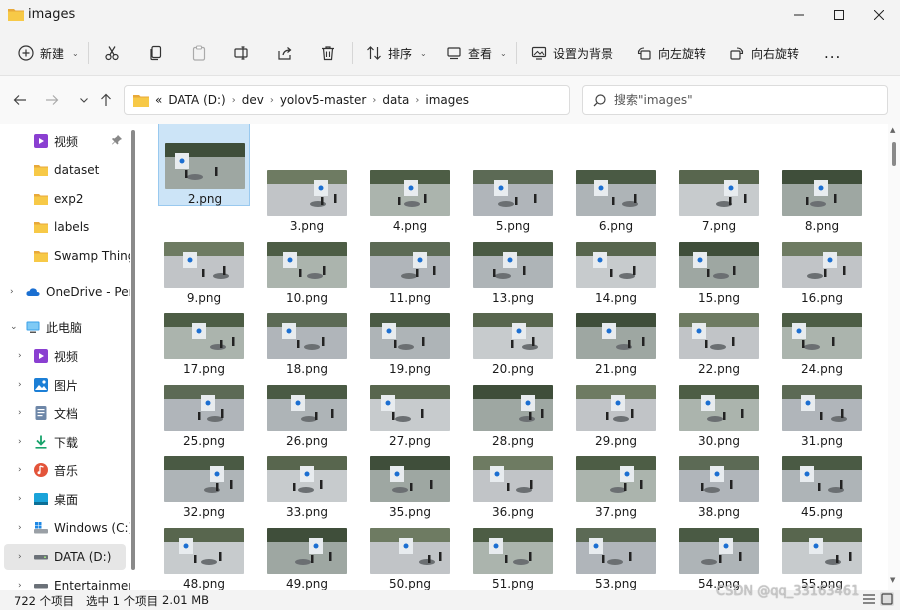 This screenshot has height=610, width=900. What do you see at coordinates (822, 539) in the screenshot?
I see `file-item: 55.png` at bounding box center [822, 539].